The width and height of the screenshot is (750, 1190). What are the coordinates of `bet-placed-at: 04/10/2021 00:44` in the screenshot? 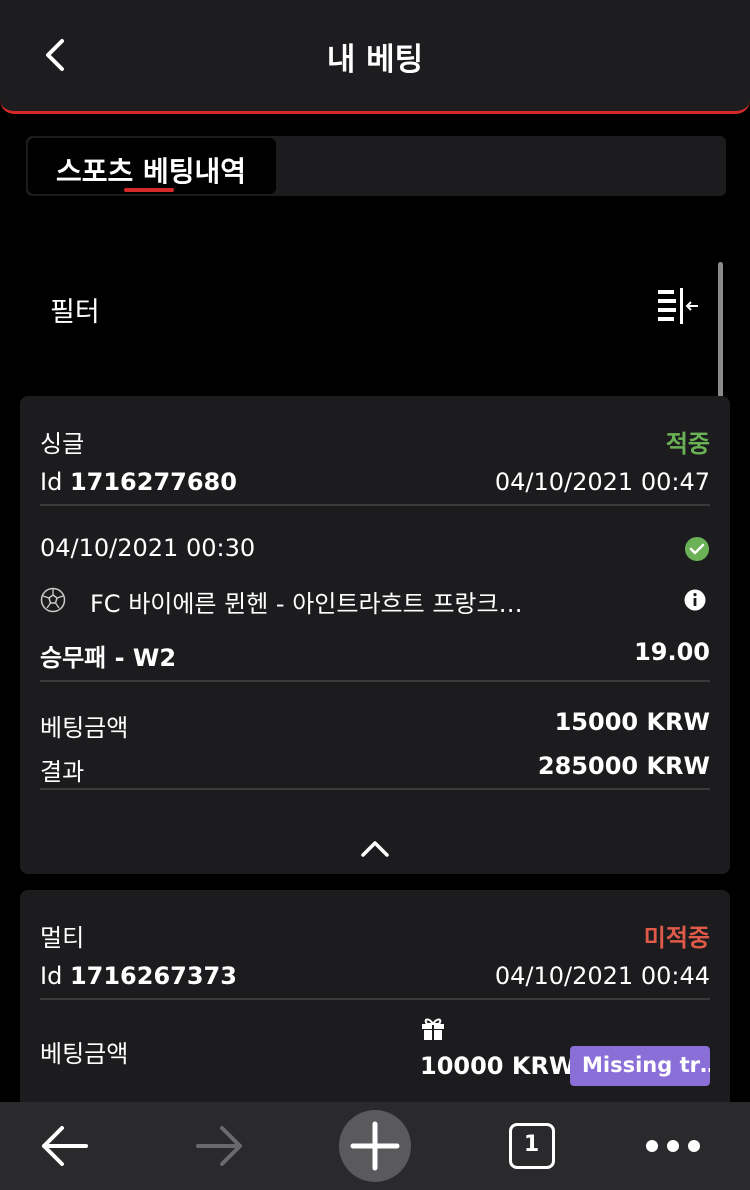 It's located at (602, 976).